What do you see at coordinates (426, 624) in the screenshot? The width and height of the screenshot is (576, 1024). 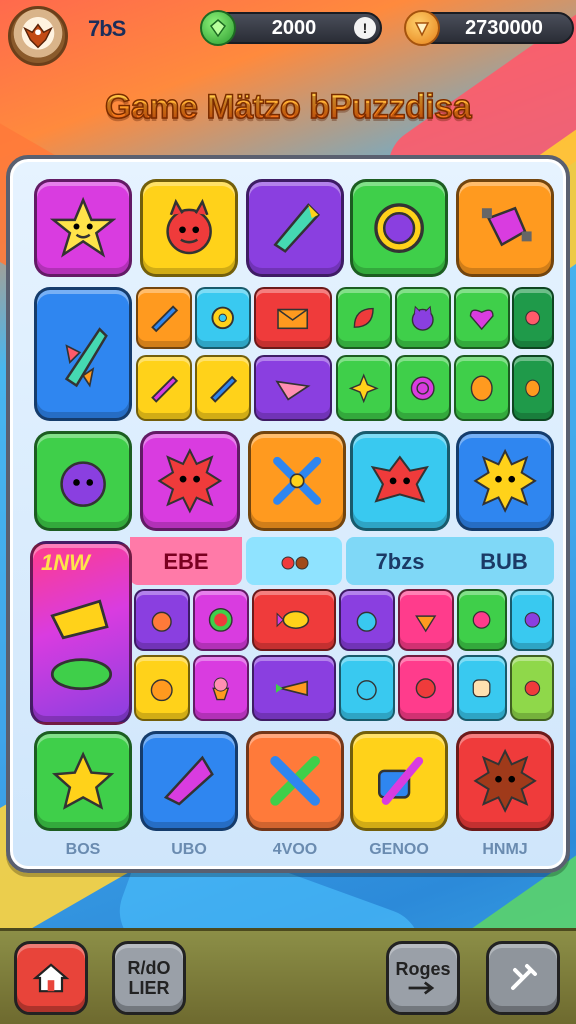 I see `cone-icon` at bounding box center [426, 624].